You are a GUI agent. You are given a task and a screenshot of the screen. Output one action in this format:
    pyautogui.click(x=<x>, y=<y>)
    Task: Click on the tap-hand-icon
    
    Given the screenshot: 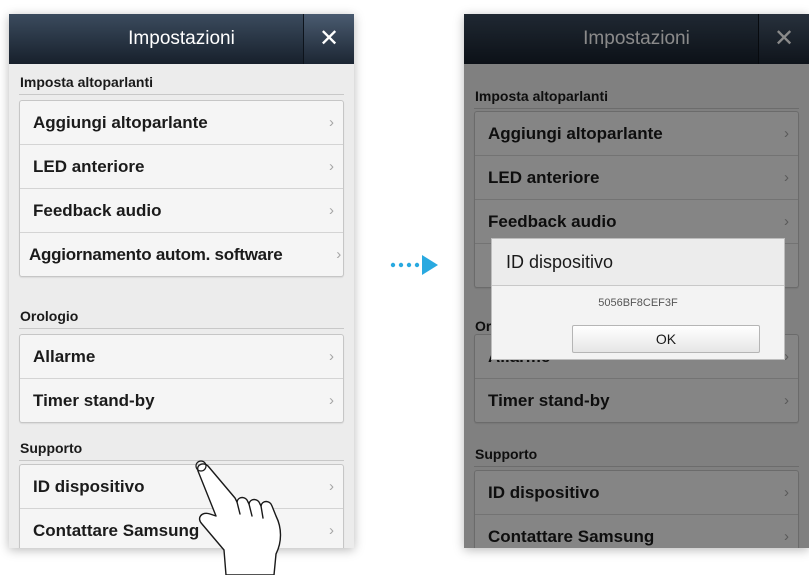 What is the action you would take?
    pyautogui.click(x=238, y=517)
    